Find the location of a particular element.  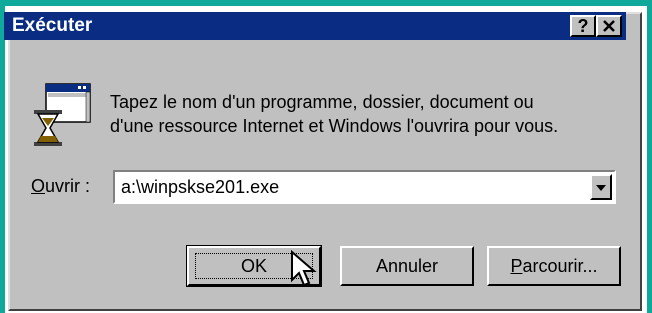

help-button: ? is located at coordinates (583, 26).